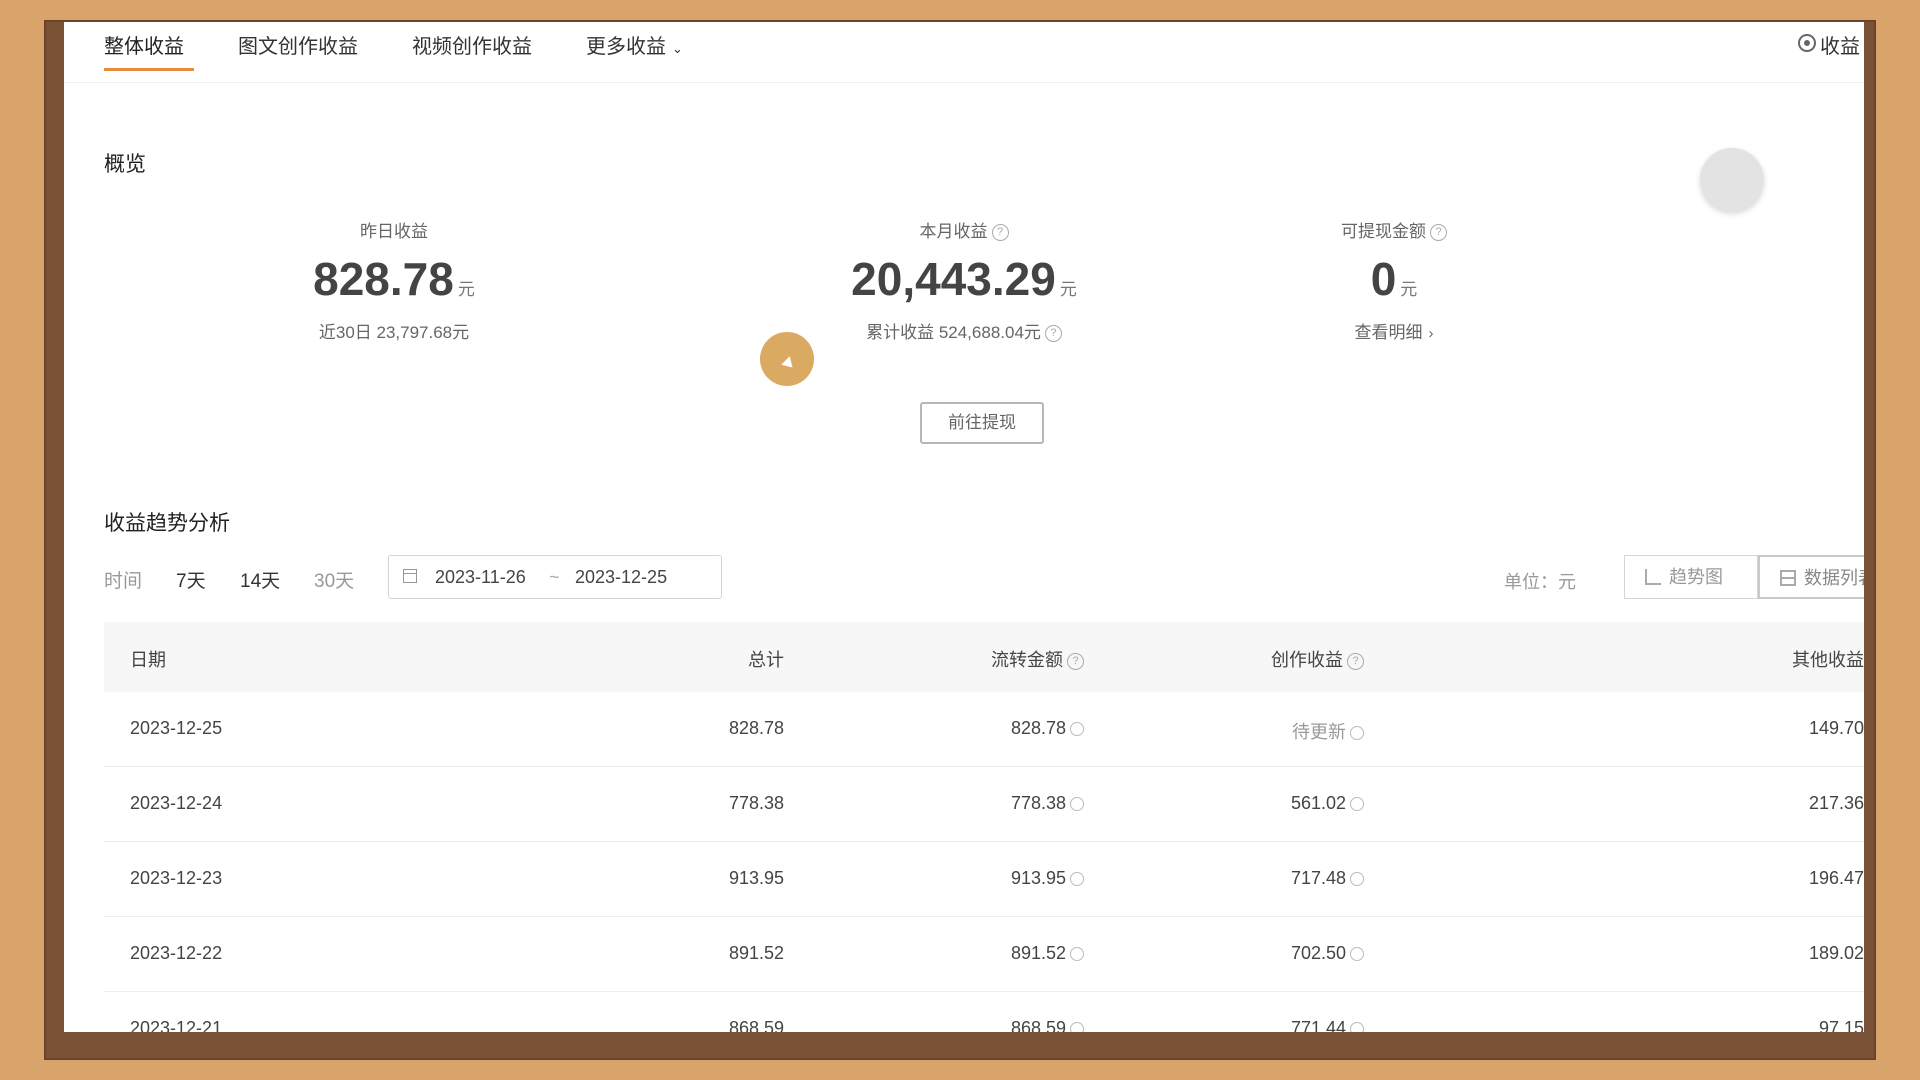 Image resolution: width=1920 pixels, height=1080 pixels. Describe the element at coordinates (1307, 660) in the screenshot. I see `header-creation-label: 创作收益` at that location.